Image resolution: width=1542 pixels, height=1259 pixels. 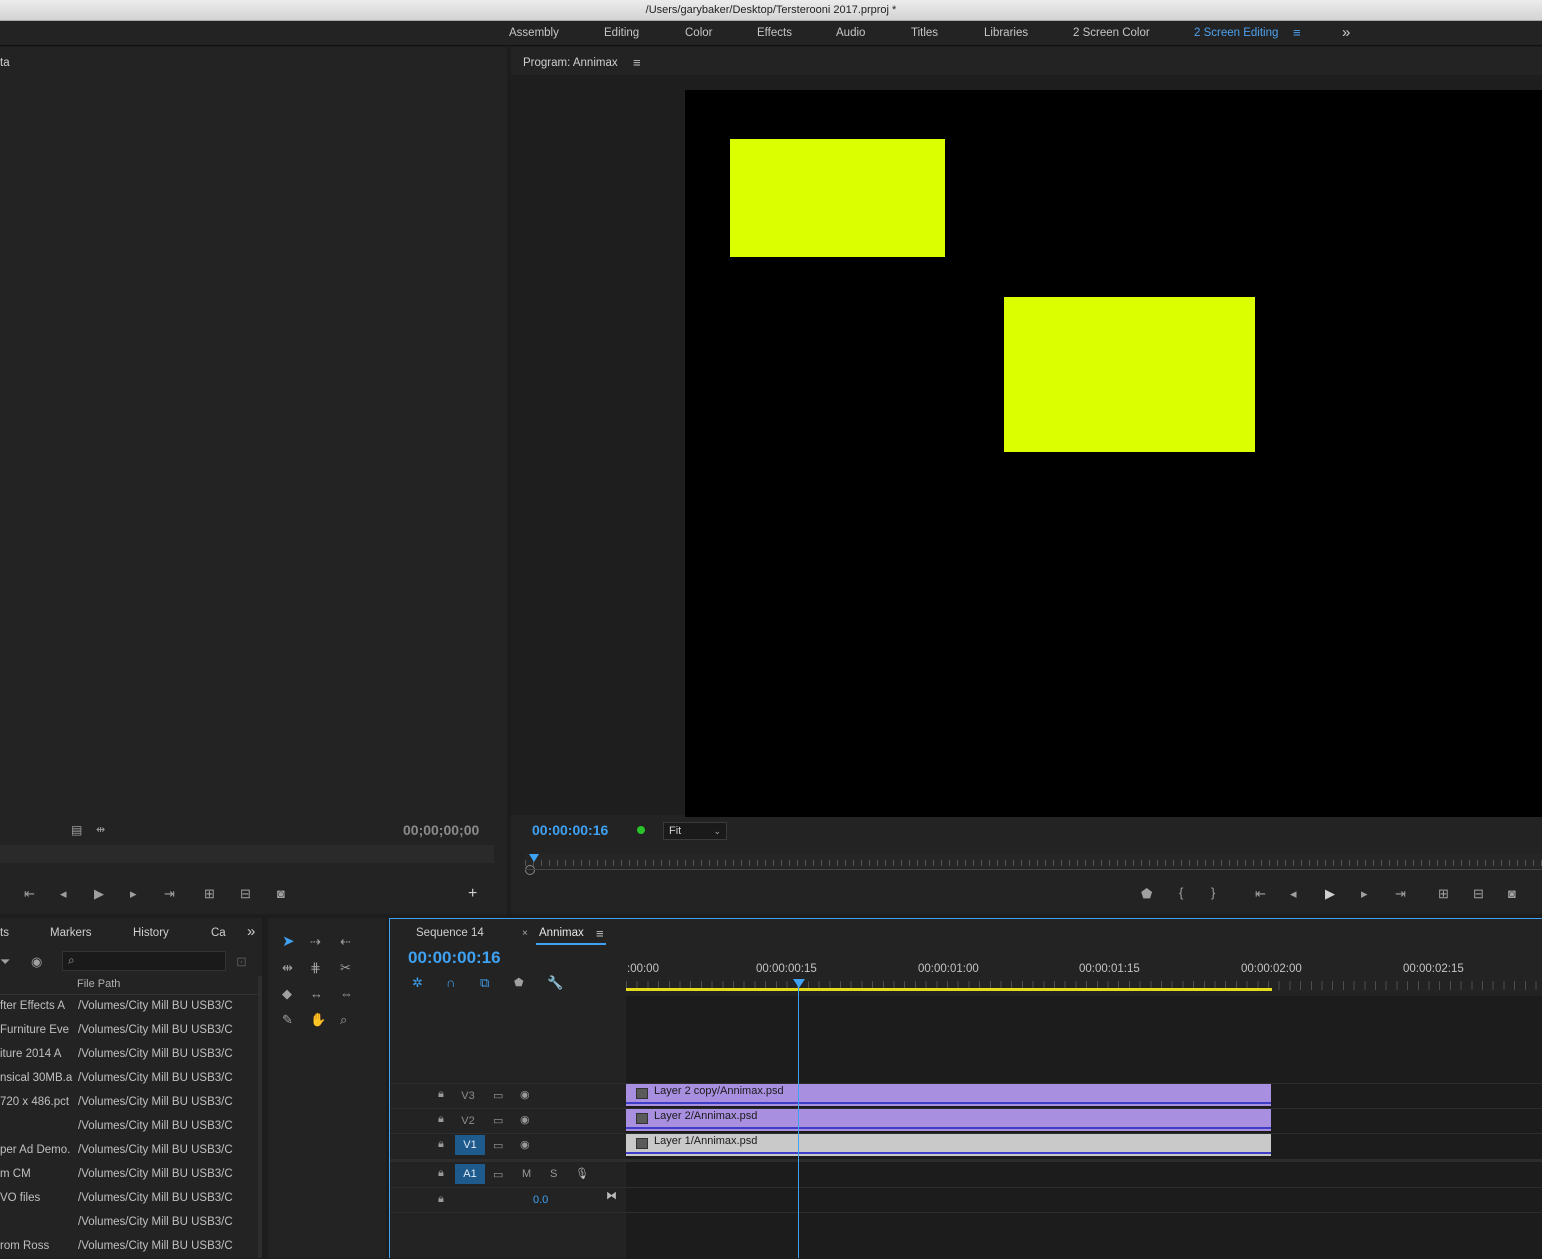 I want to click on nest-icon: ✲, so click(x=417, y=983).